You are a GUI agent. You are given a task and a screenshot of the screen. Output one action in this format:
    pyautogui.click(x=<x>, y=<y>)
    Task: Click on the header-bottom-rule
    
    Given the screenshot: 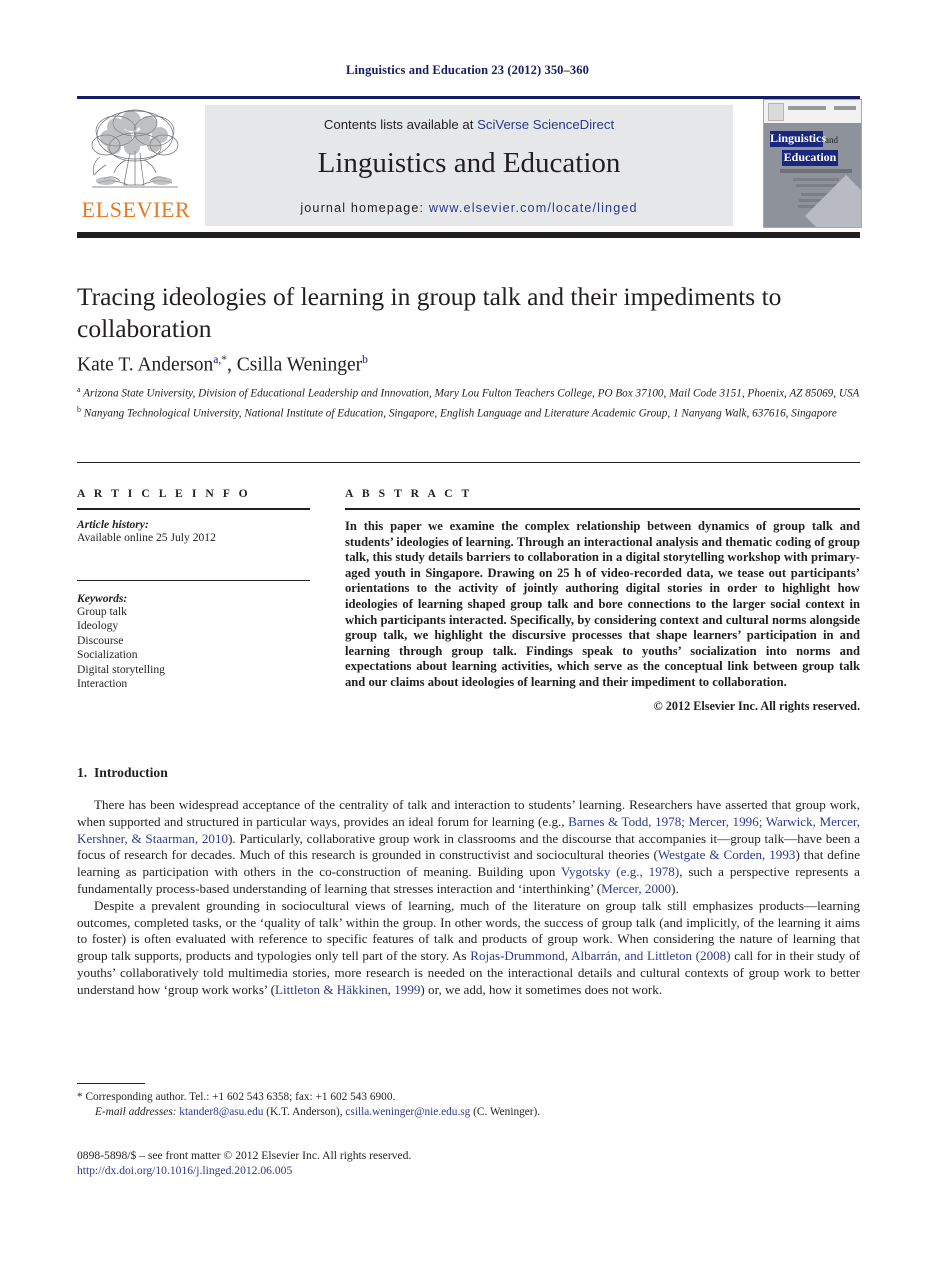 What is the action you would take?
    pyautogui.click(x=468, y=235)
    